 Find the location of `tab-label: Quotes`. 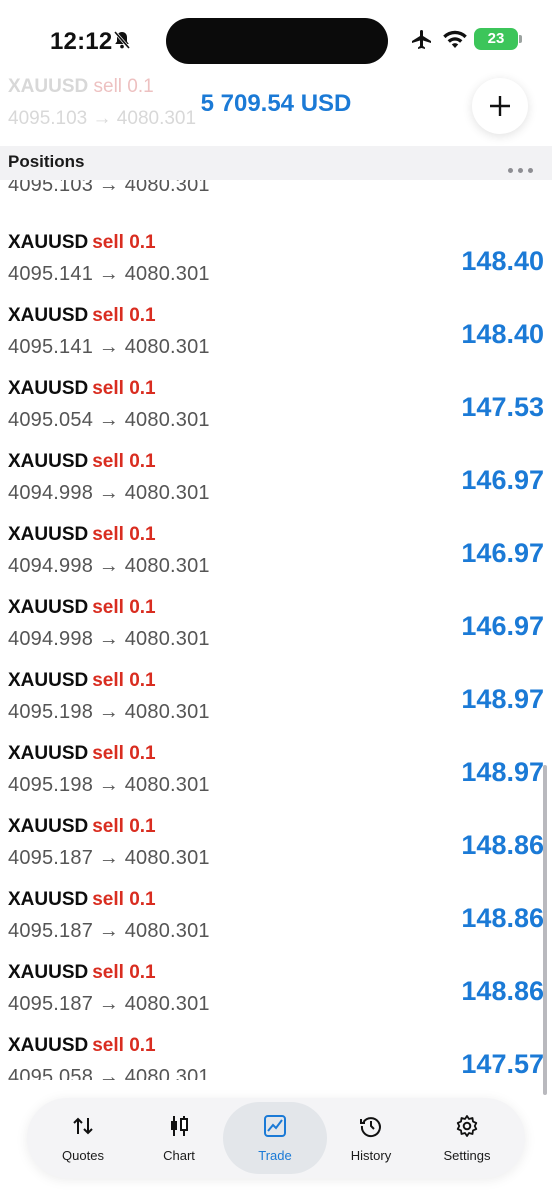

tab-label: Quotes is located at coordinates (83, 1155).